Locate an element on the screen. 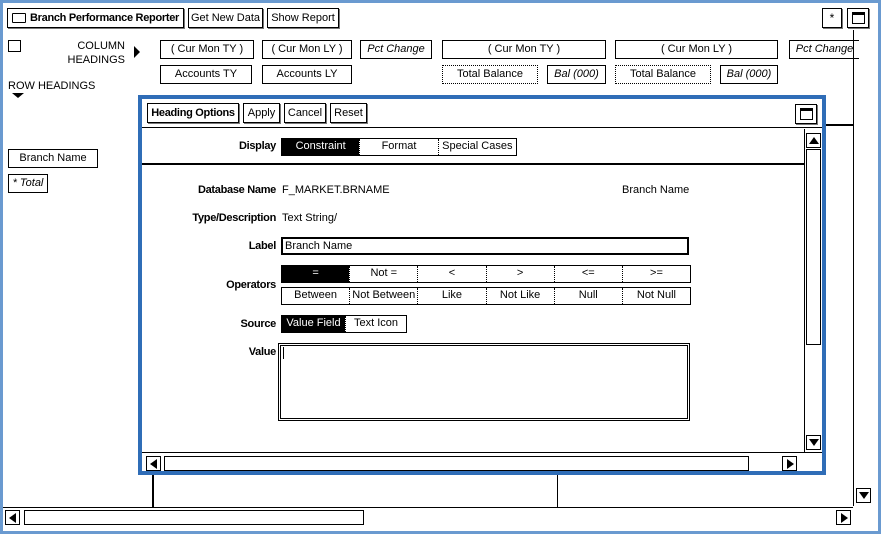 This screenshot has height=534, width=881. operators-label: Operators is located at coordinates (251, 285).